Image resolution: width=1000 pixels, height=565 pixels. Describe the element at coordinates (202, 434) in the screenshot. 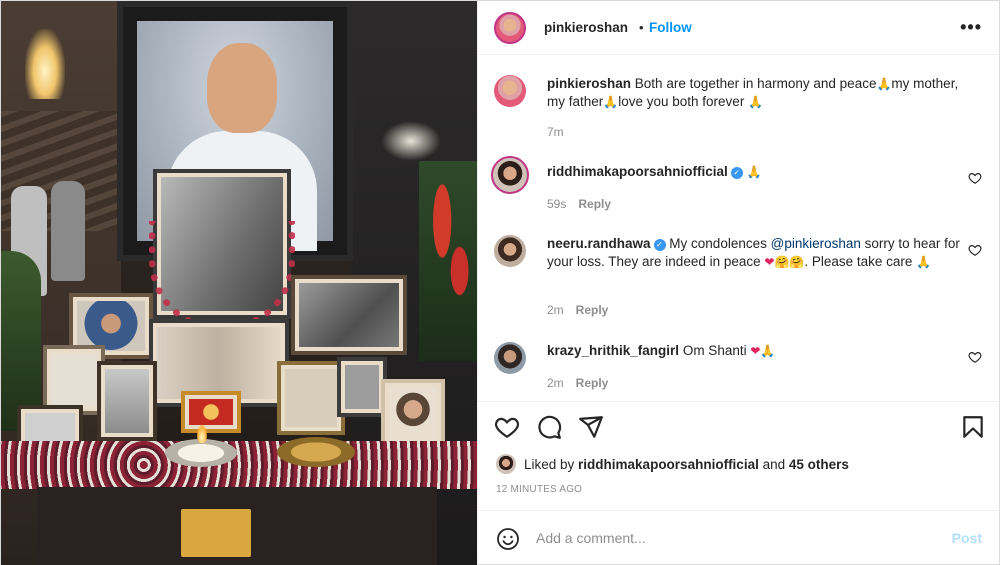

I see `diya-flame` at that location.